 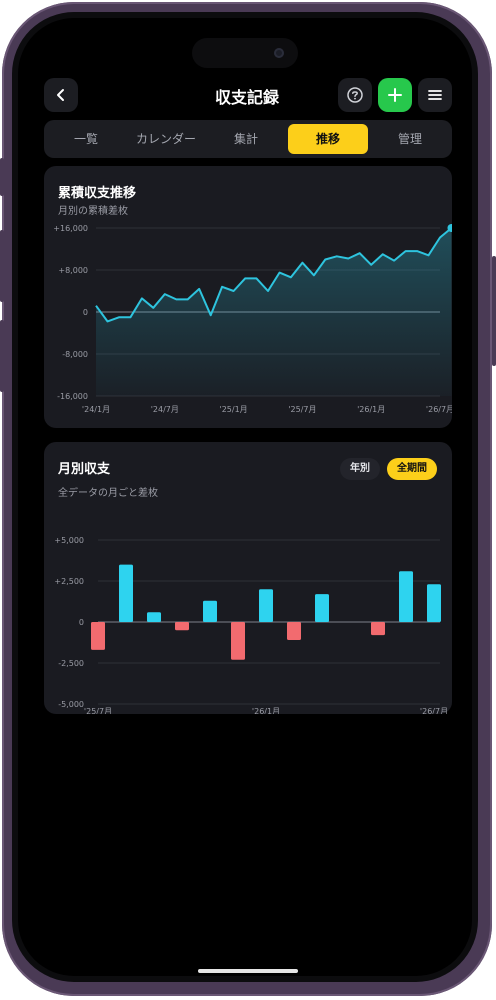 What do you see at coordinates (2, 177) in the screenshot?
I see `silent-switch` at bounding box center [2, 177].